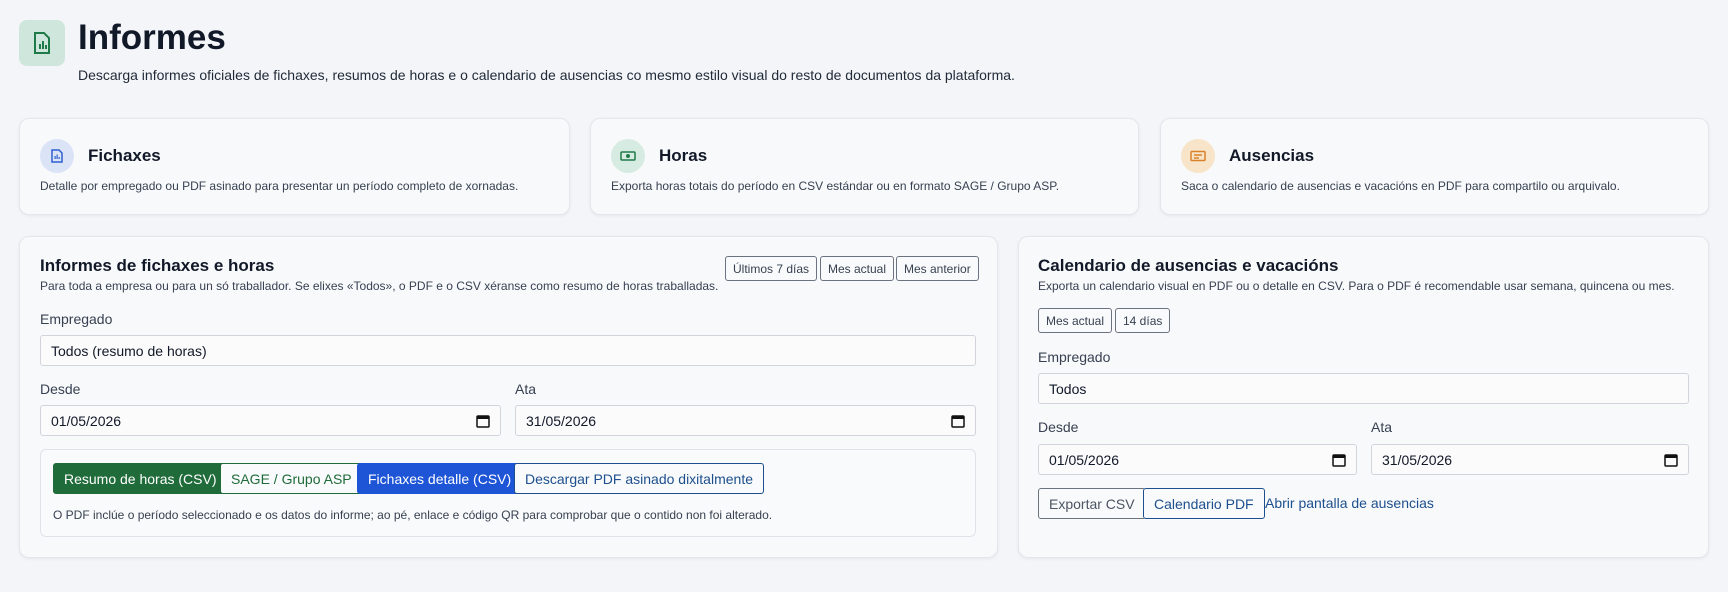  Describe the element at coordinates (1363, 388) in the screenshot. I see `absence-employee-select: Todos` at that location.